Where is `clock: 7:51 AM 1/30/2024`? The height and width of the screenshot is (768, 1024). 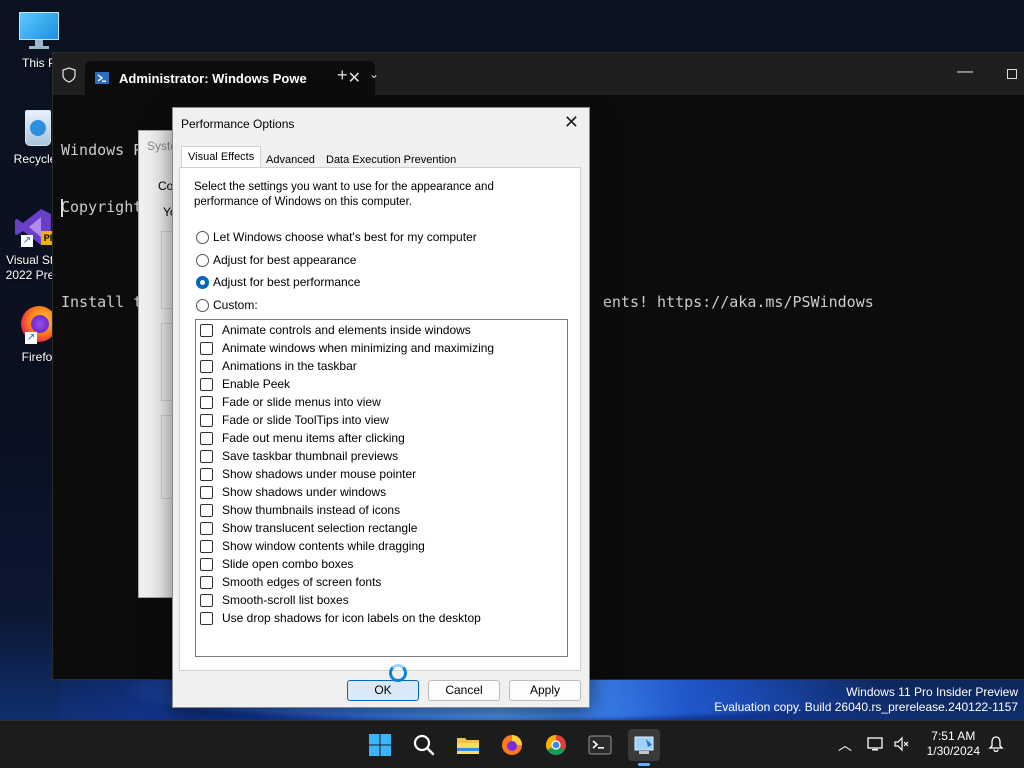 clock: 7:51 AM 1/30/2024 is located at coordinates (953, 744).